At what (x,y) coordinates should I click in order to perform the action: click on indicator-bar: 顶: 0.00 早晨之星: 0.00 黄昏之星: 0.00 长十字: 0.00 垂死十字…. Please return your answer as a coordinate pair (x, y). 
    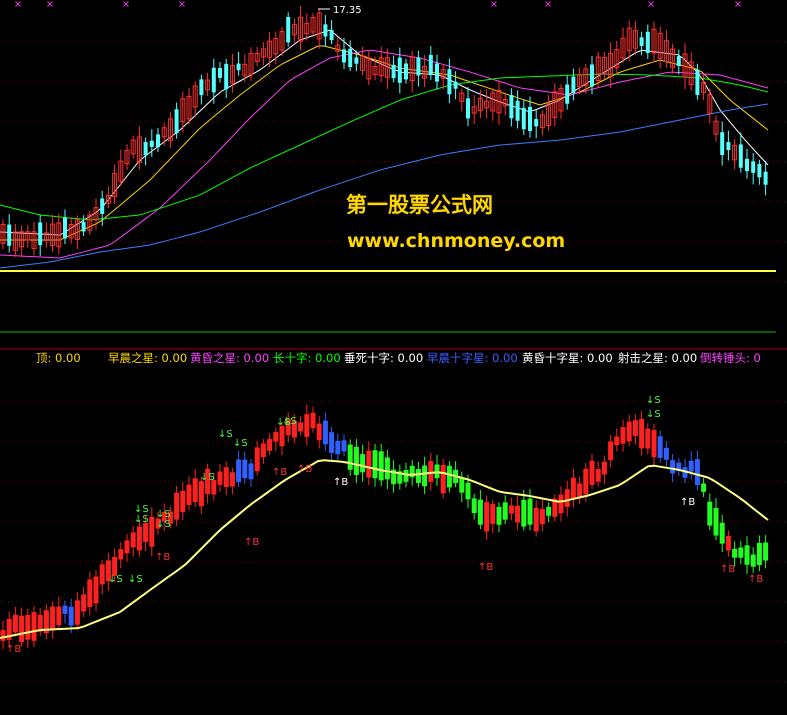
    Looking at the image, I should click on (398, 358).